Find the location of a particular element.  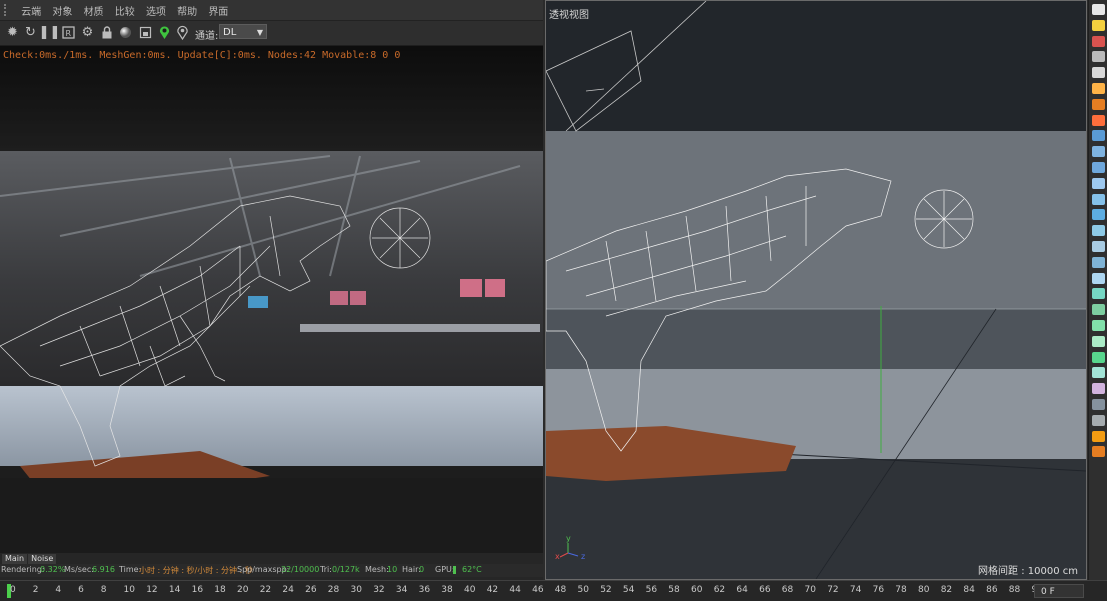

channel-select: DL ▼ is located at coordinates (243, 31).